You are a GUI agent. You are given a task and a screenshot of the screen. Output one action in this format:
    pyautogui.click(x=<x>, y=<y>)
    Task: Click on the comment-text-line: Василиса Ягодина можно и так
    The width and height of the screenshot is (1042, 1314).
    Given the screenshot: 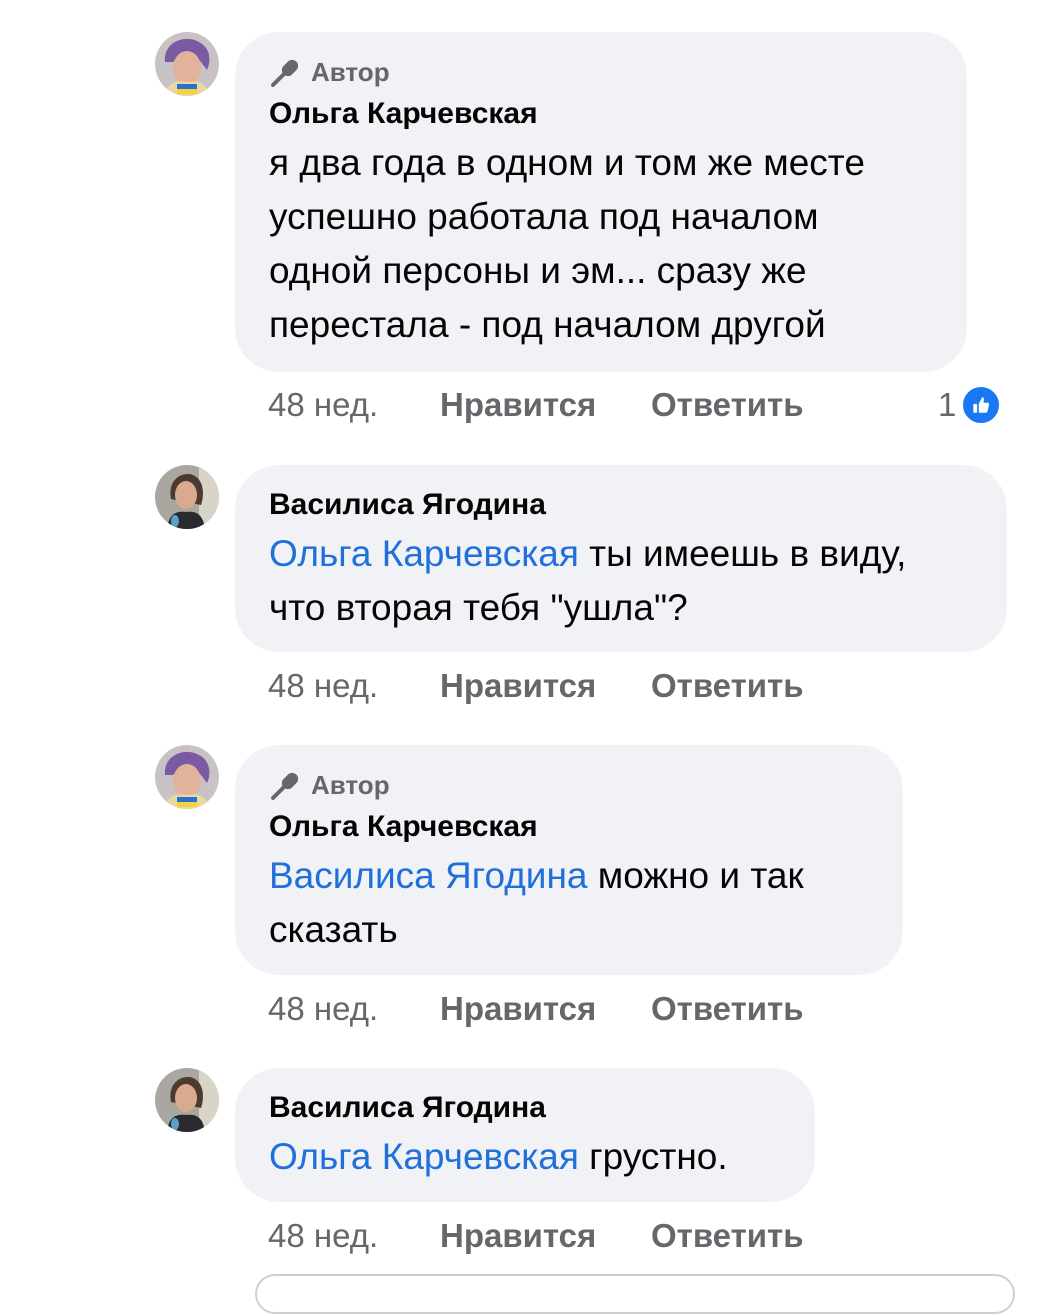 What is the action you would take?
    pyautogui.click(x=569, y=876)
    